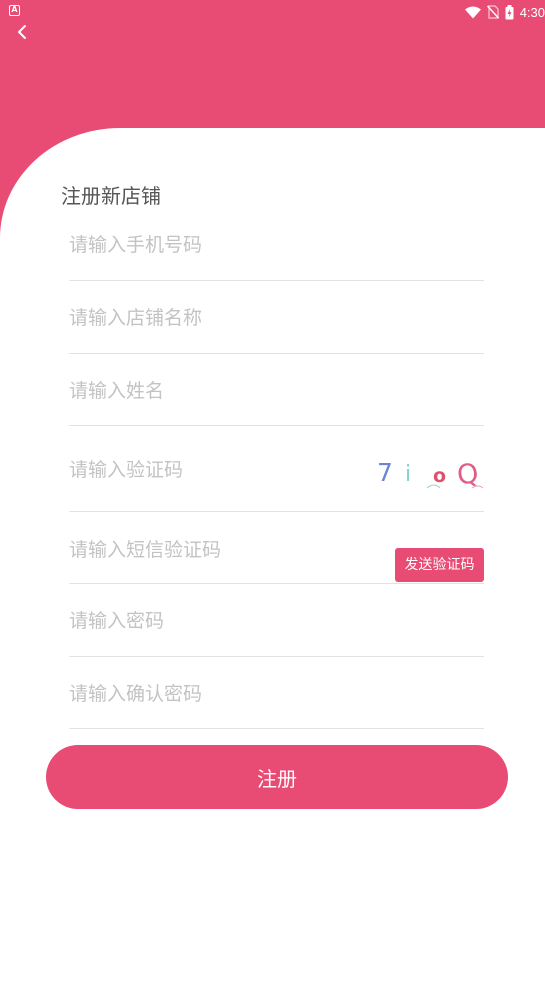 The image size is (545, 988). I want to click on captcha-field: 7 i o Q, so click(276, 474).